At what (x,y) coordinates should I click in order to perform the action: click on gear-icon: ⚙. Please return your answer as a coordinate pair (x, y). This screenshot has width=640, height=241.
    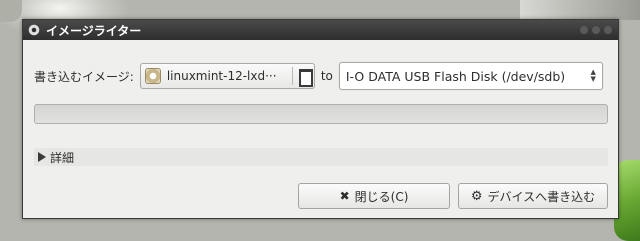
    Looking at the image, I should click on (476, 196).